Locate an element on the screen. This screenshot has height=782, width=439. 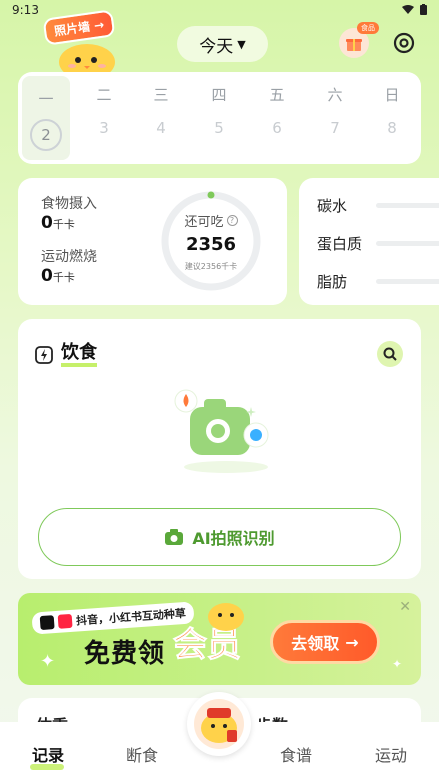
macro-carb-bar is located at coordinates (407, 205).